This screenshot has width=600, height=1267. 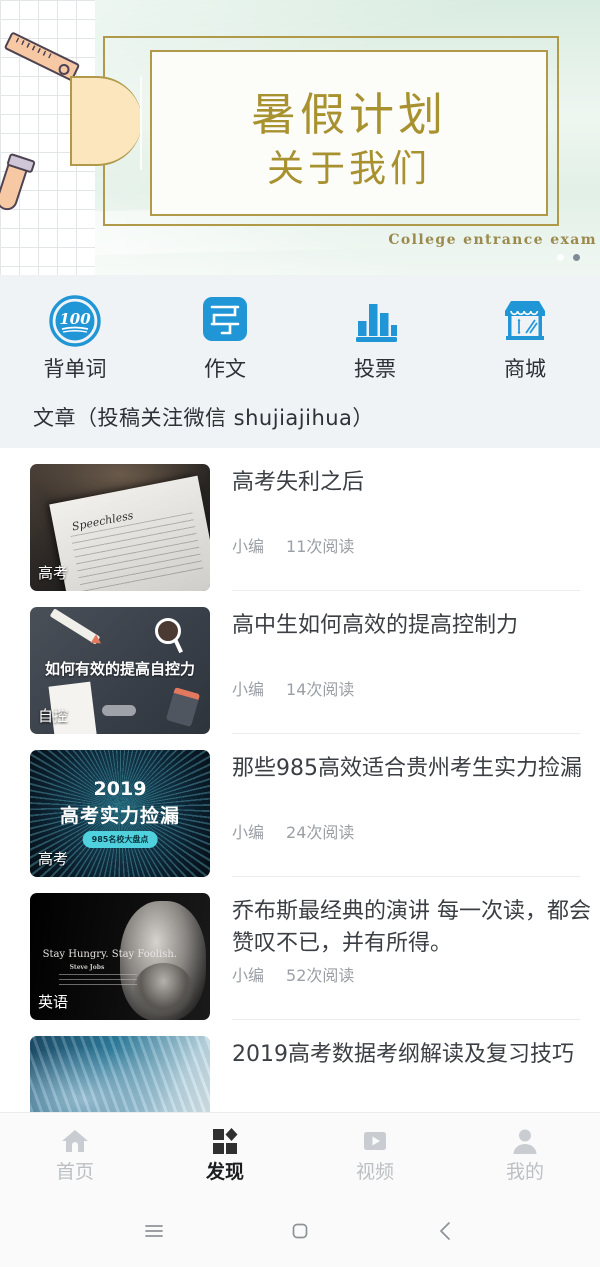 I want to click on tab-discover: 发现, so click(x=225, y=1154).